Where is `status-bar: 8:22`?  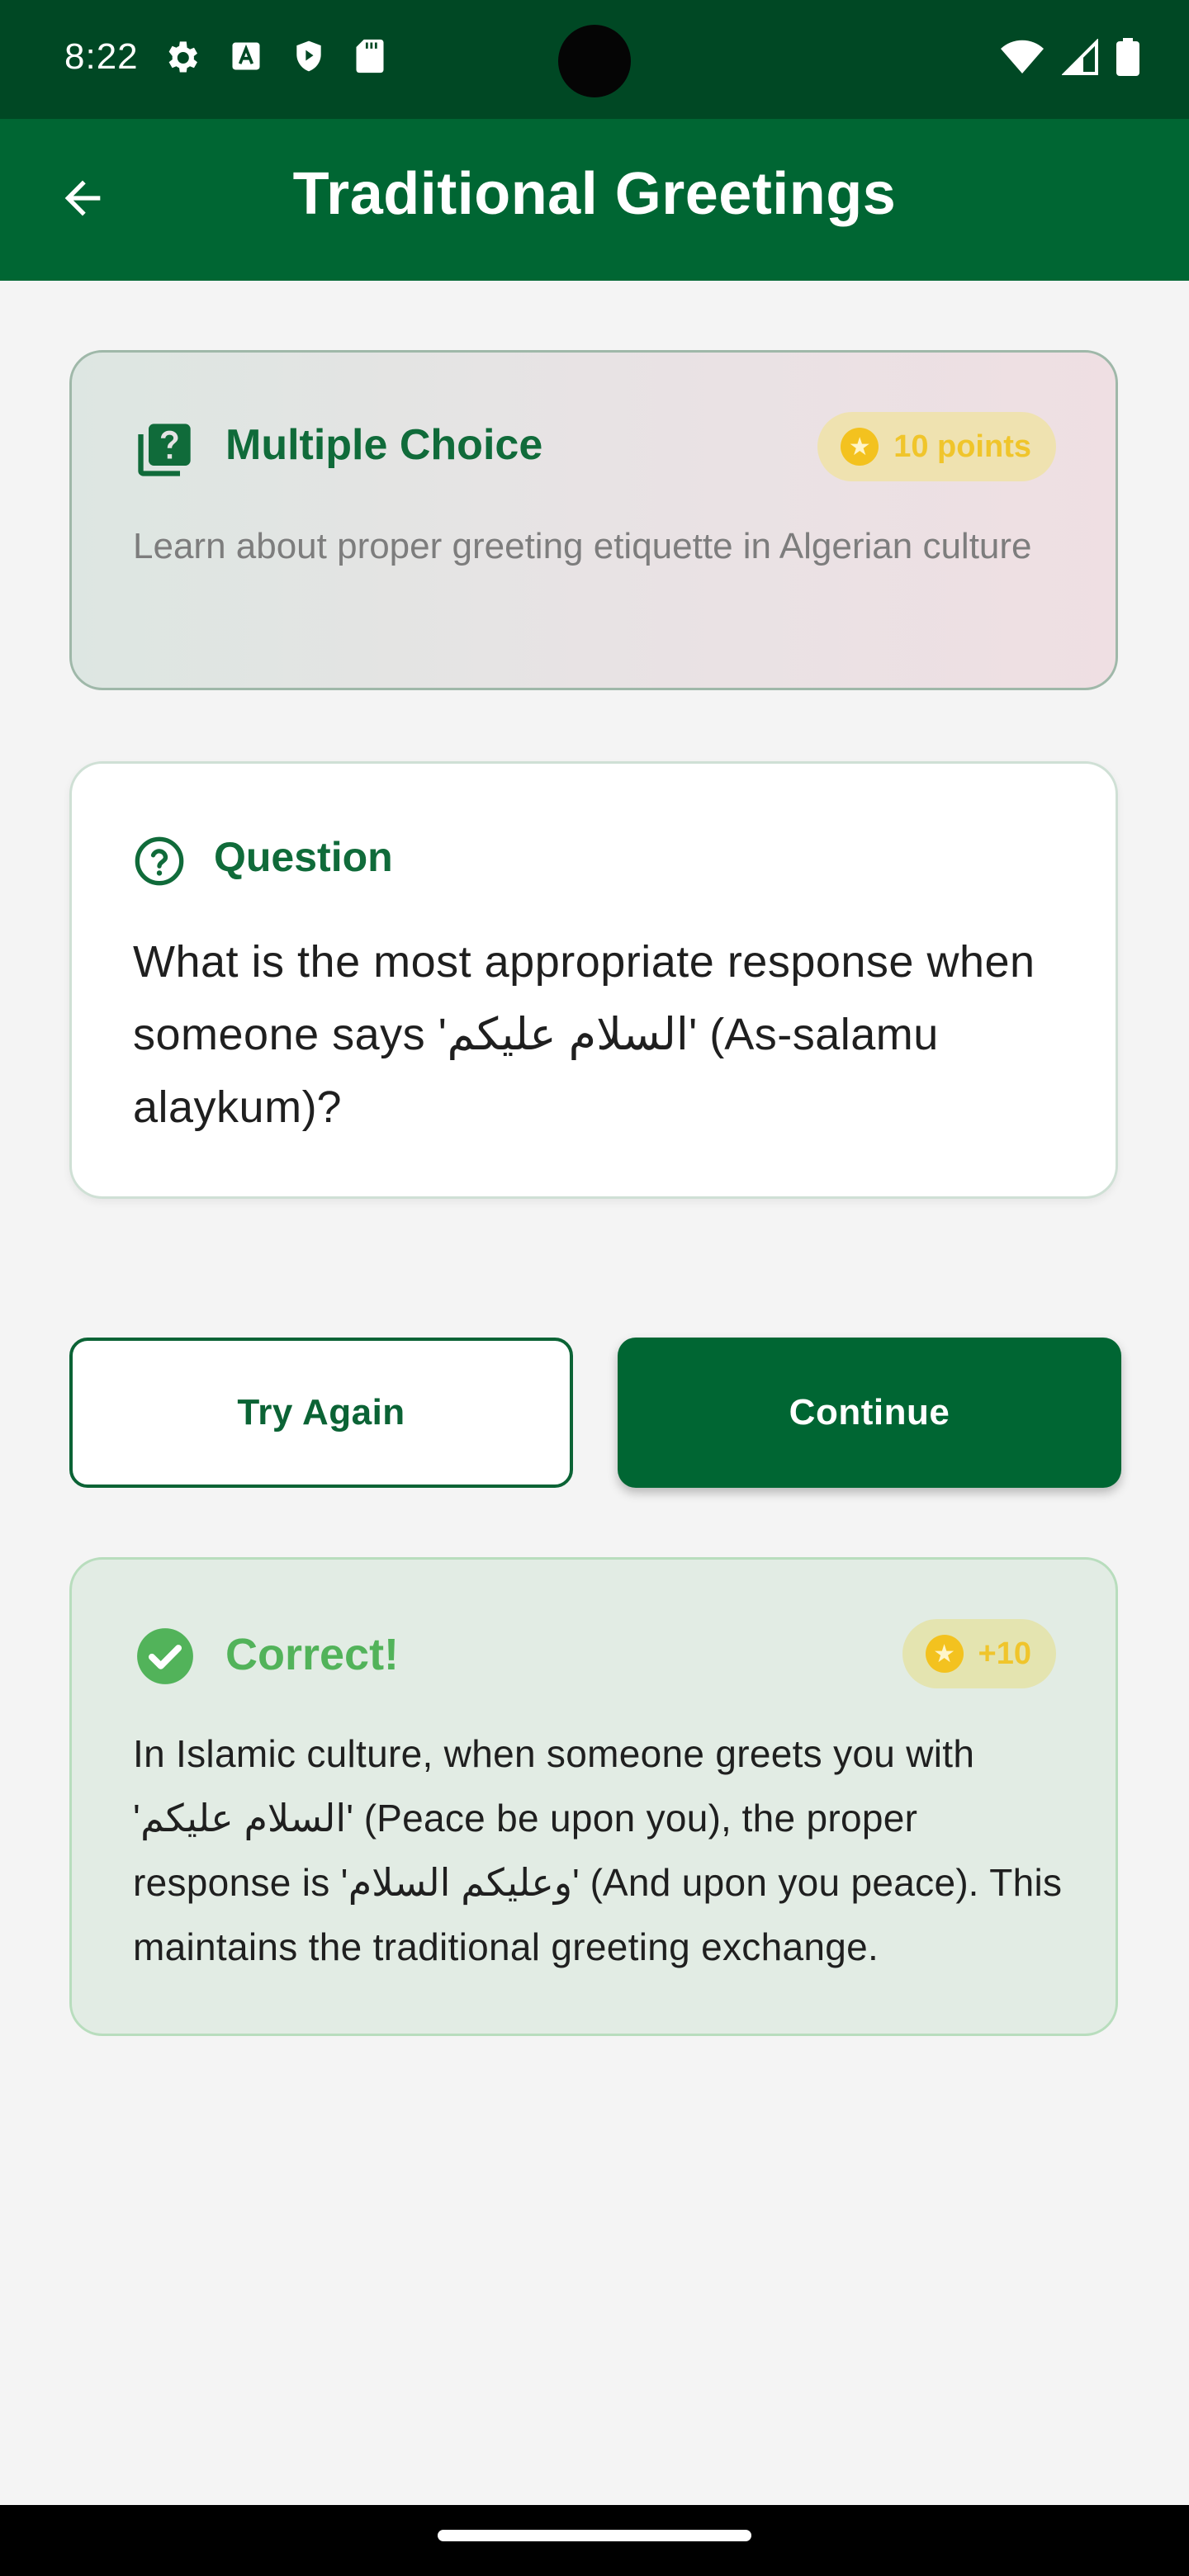
status-bar: 8:22 is located at coordinates (594, 59).